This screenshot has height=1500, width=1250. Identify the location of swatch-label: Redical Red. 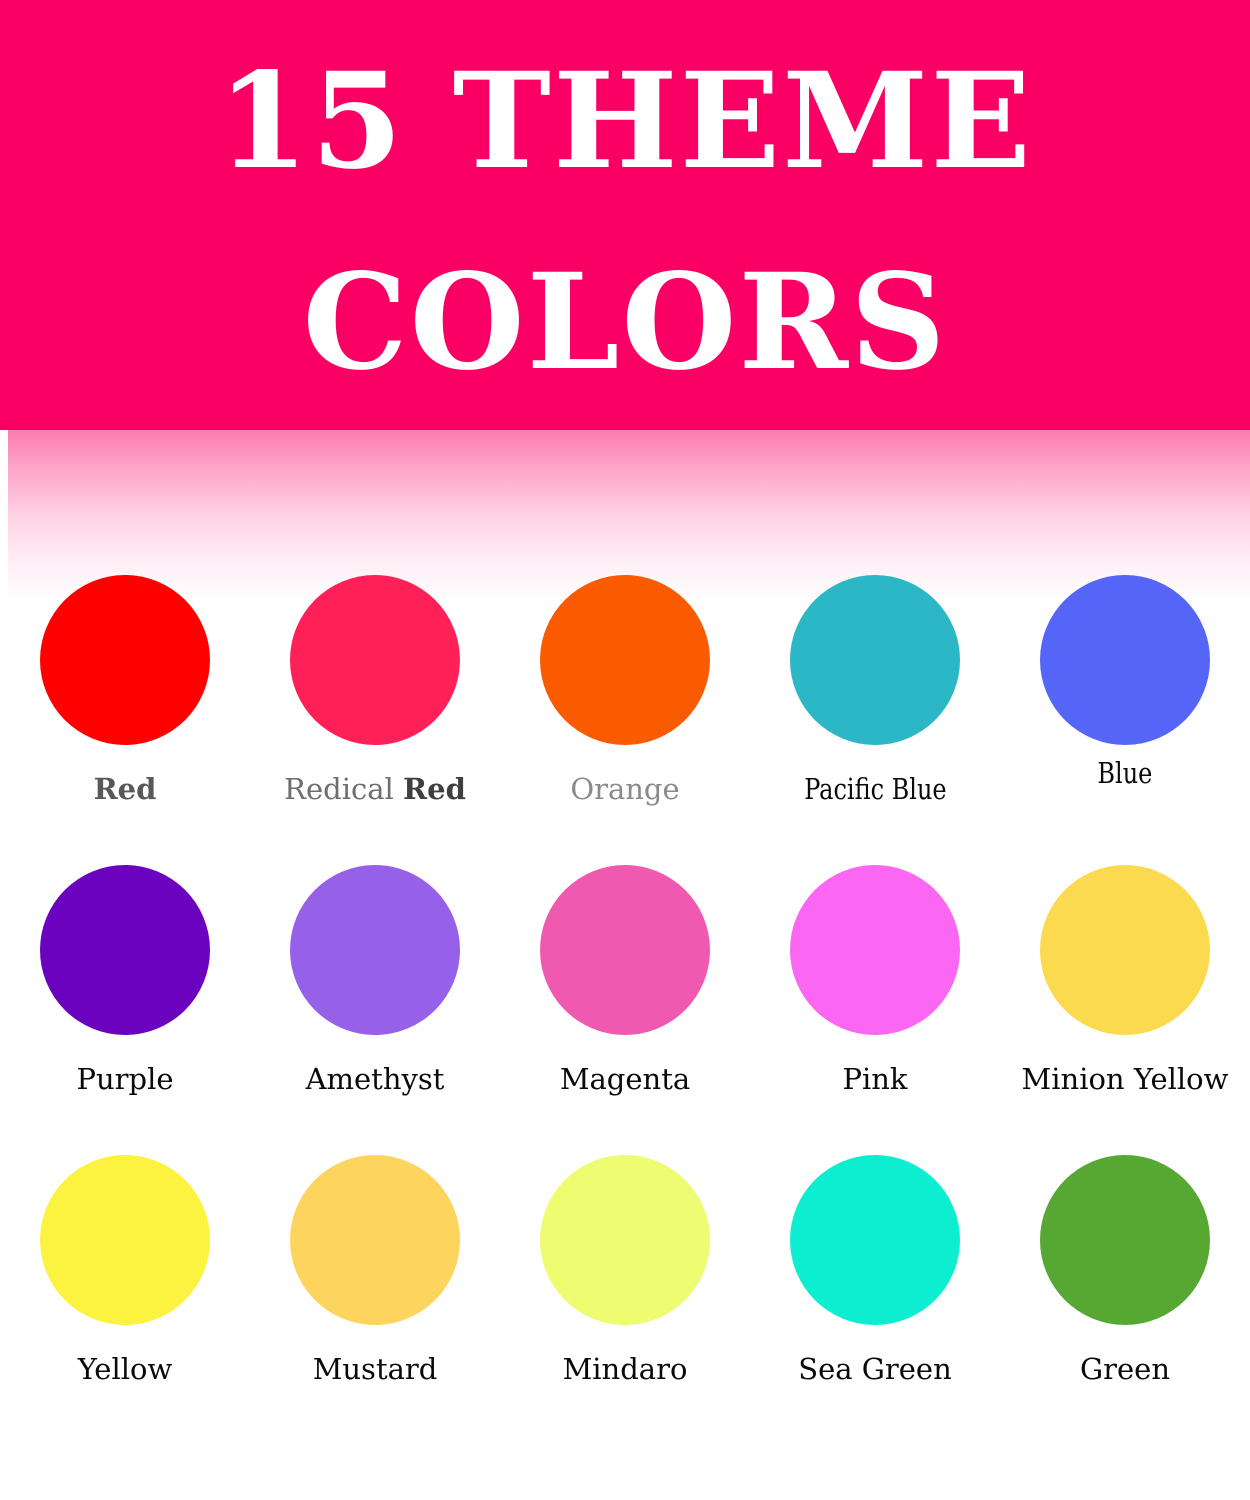
(375, 789).